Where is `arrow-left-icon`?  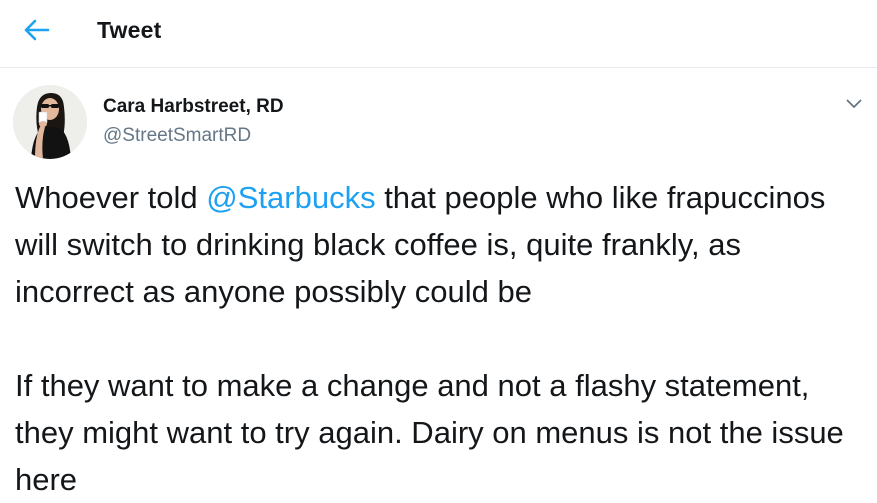
arrow-left-icon is located at coordinates (37, 30).